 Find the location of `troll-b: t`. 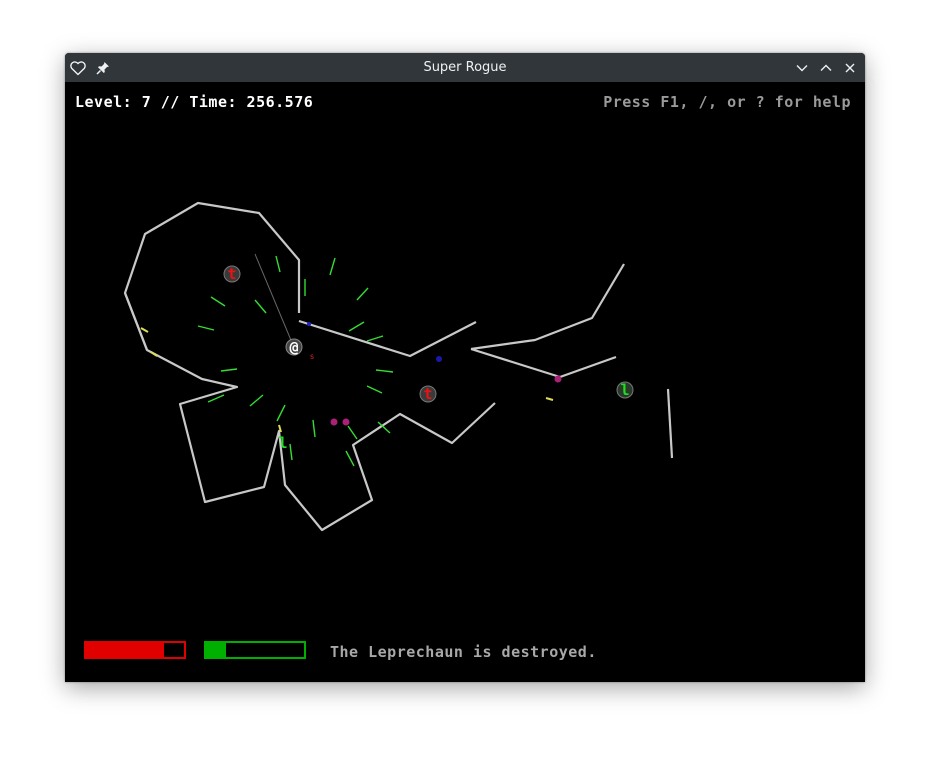

troll-b: t is located at coordinates (428, 394).